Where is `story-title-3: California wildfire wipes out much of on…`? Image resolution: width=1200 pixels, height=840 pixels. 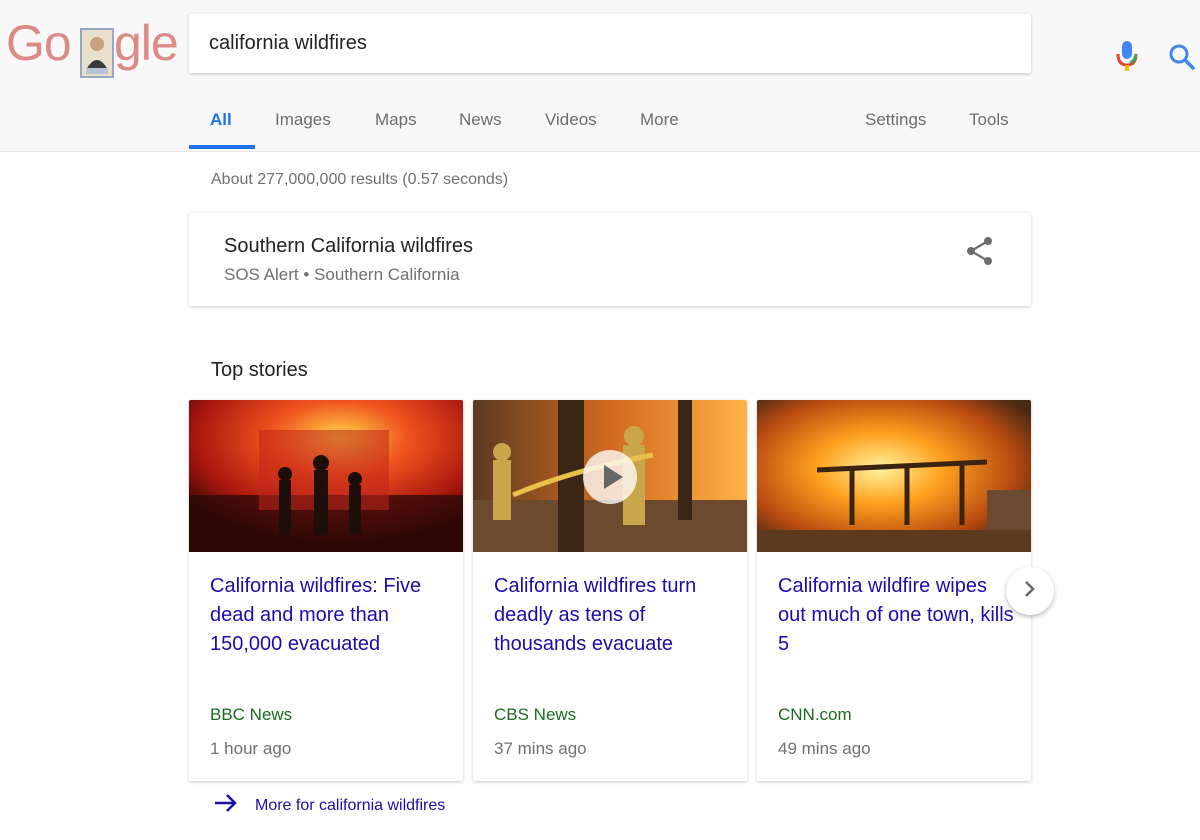
story-title-3: California wildfire wipes out much of on… is located at coordinates (898, 615).